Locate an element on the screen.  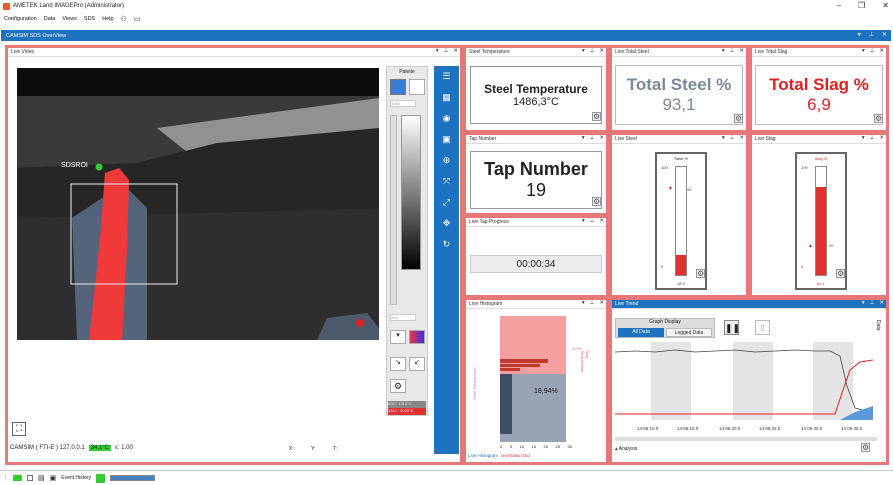
palette-select-icon is located at coordinates (398, 87).